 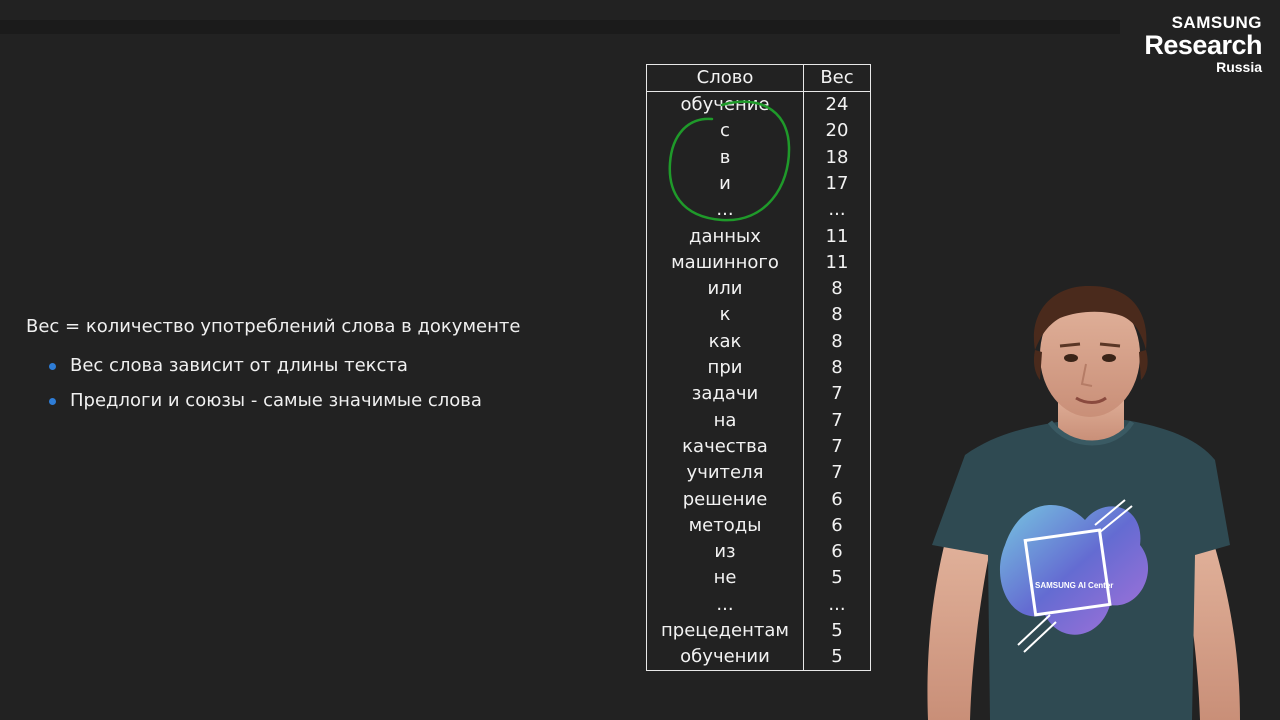 I want to click on logo-country: Russia, so click(x=1239, y=67).